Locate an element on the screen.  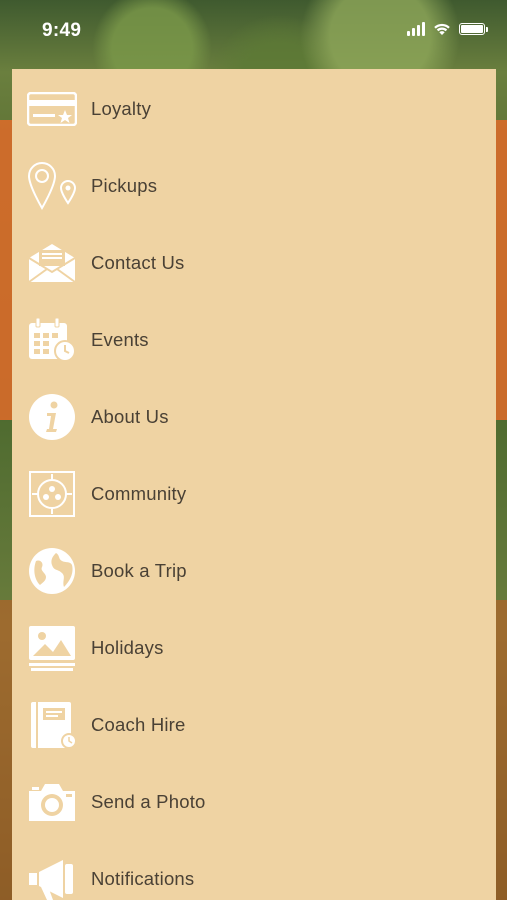
info-icon is located at coordinates (52, 417).